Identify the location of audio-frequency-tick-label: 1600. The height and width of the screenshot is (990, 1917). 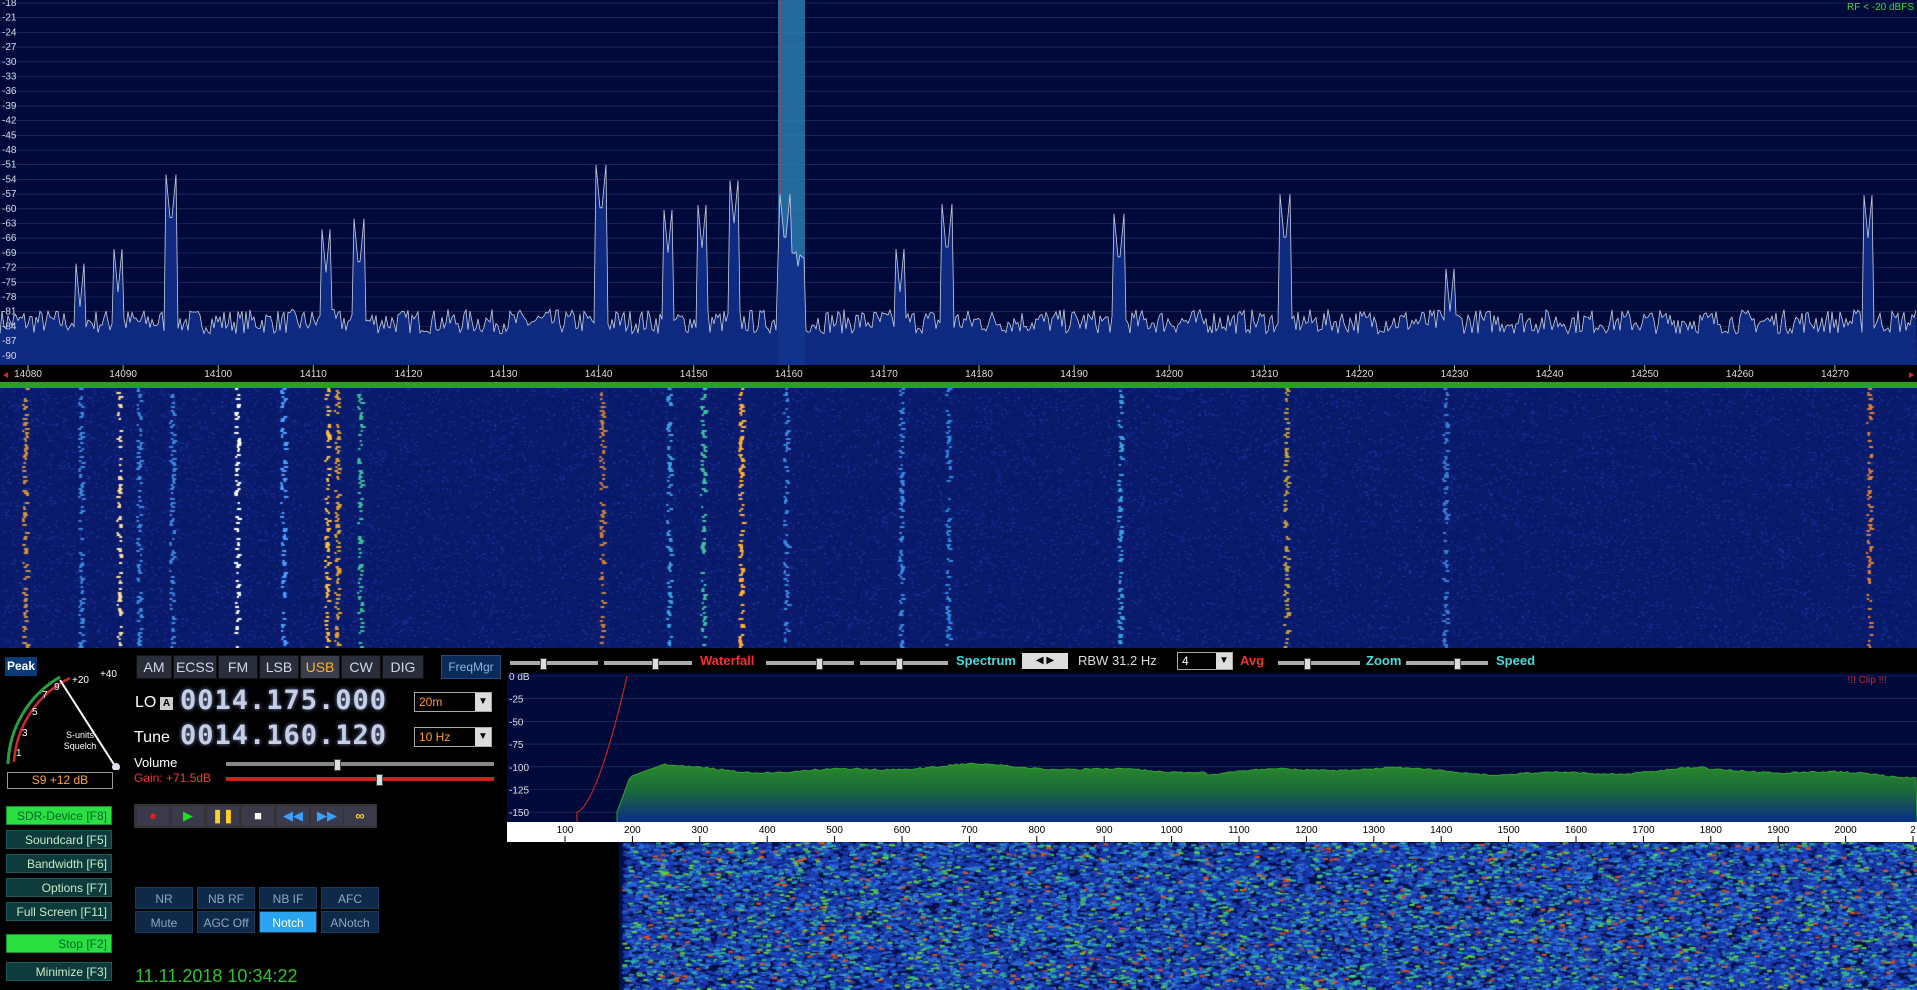
(1576, 830).